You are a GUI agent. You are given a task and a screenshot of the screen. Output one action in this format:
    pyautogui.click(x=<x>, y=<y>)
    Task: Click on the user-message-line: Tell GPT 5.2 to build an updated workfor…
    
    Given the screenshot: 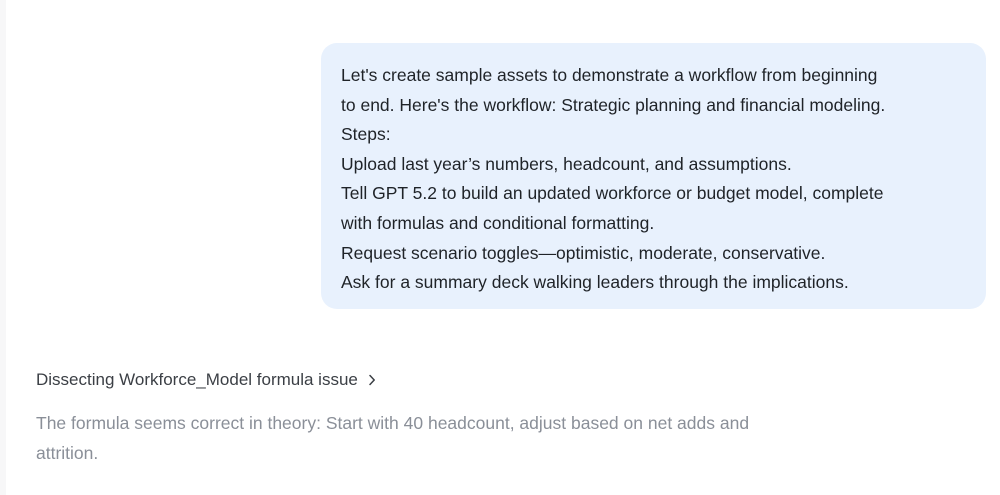 What is the action you would take?
    pyautogui.click(x=612, y=193)
    